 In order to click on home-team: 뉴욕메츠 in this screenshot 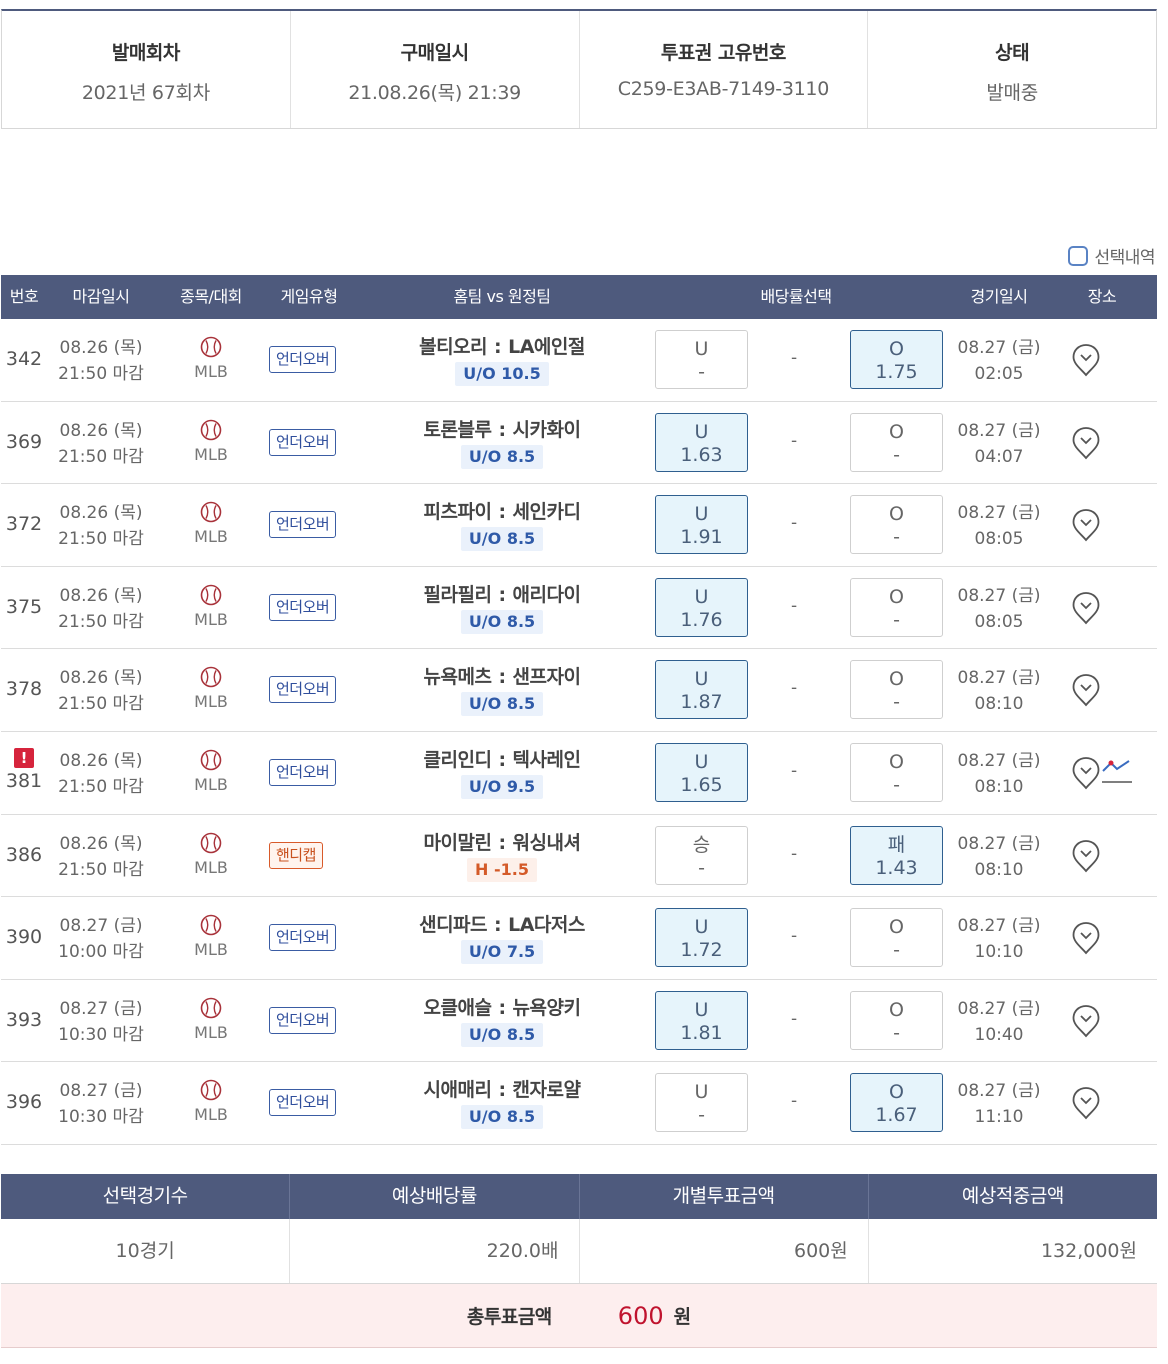, I will do `click(457, 677)`.